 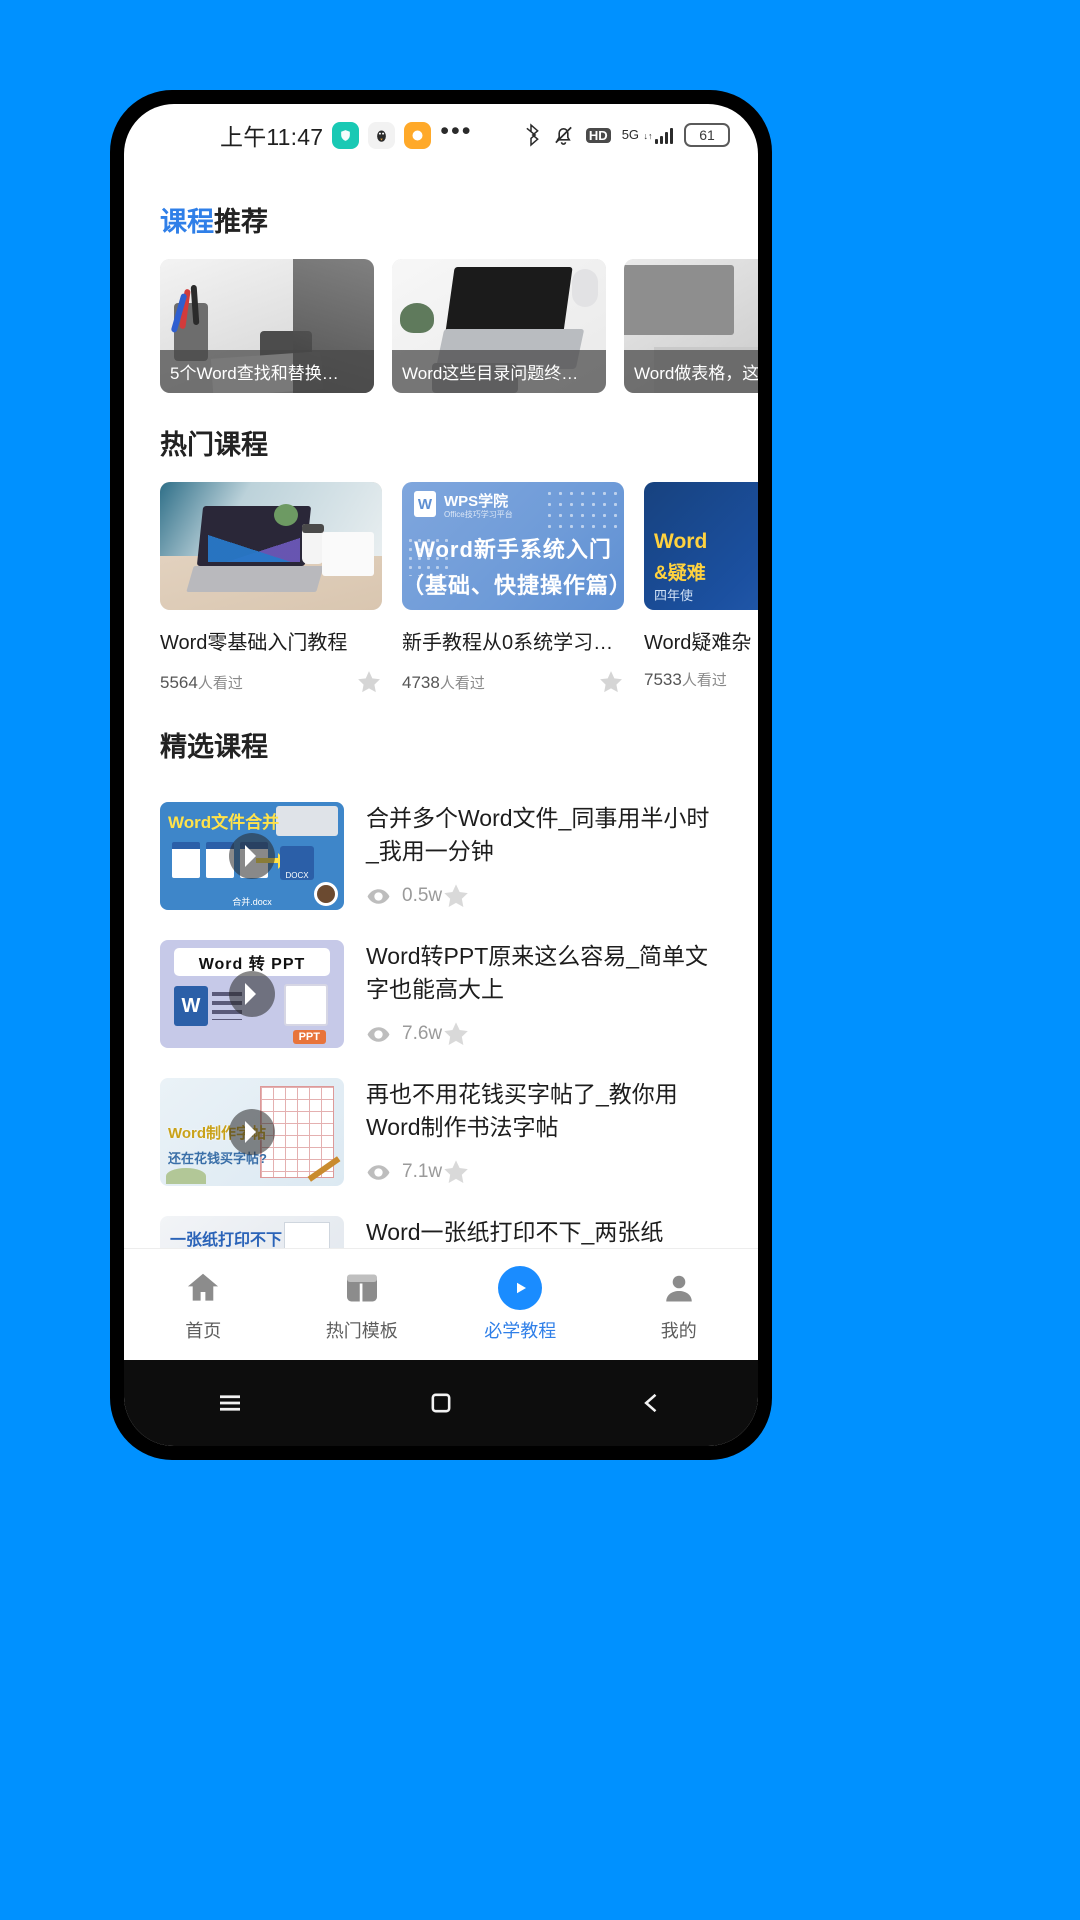 I want to click on featured-course-title: Word转PPT原来这么容易_简单文字也能高大上, so click(x=537, y=972).